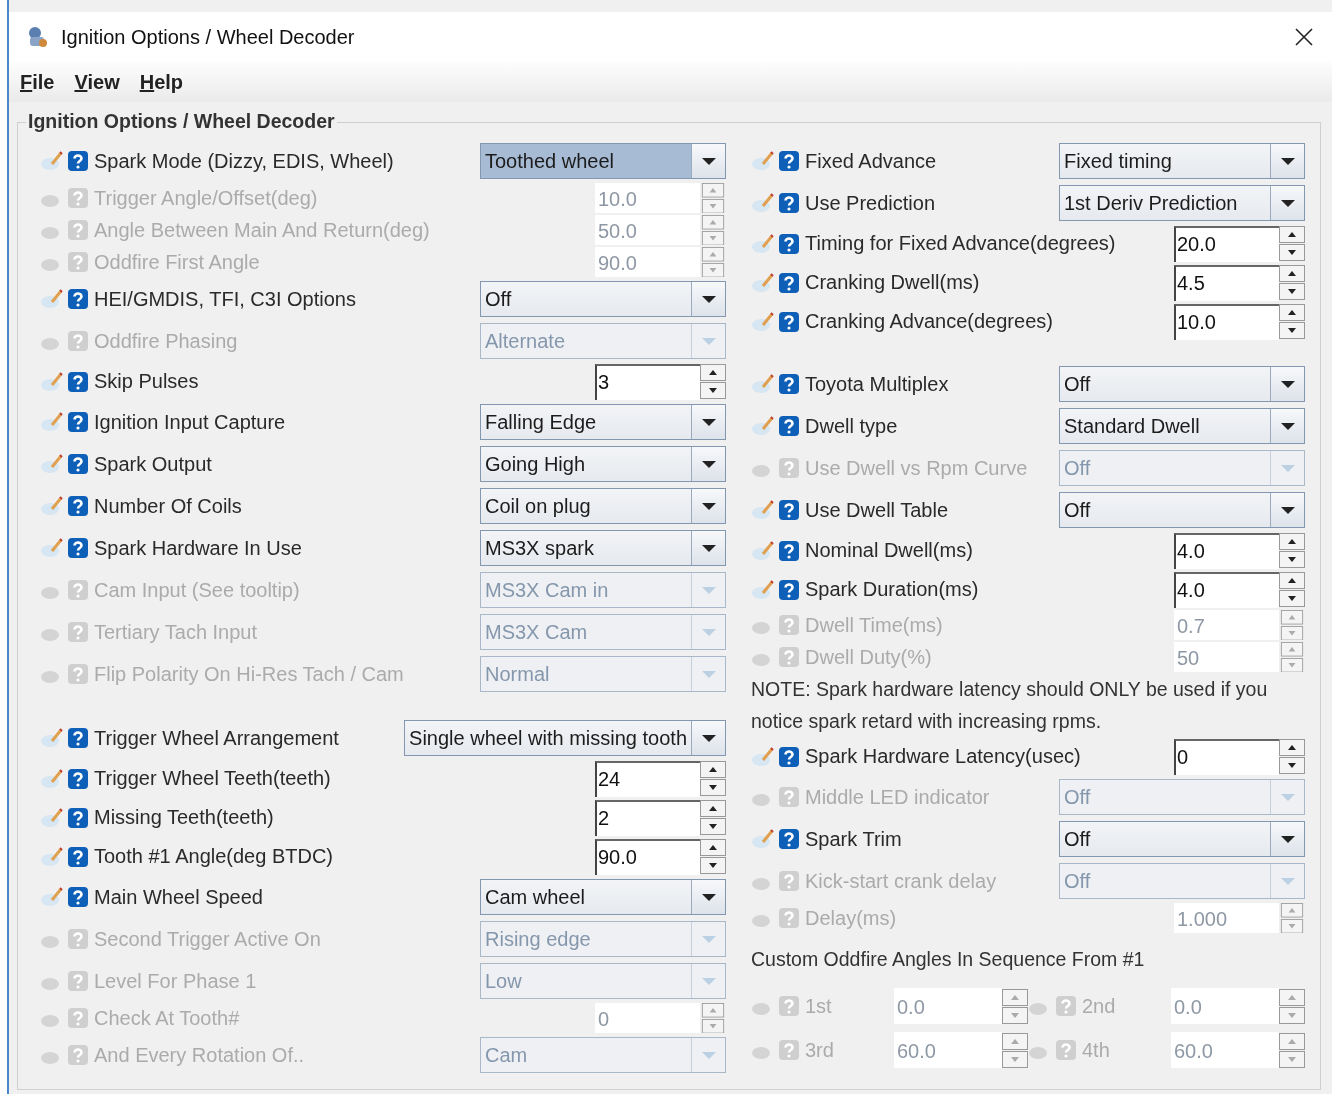 The width and height of the screenshot is (1332, 1094). What do you see at coordinates (1226, 321) in the screenshot?
I see `number-field: 10.0` at bounding box center [1226, 321].